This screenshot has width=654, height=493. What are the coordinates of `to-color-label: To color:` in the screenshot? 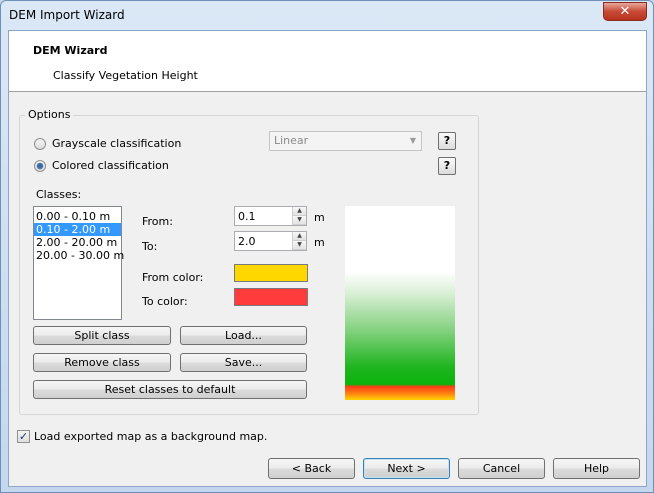 It's located at (165, 301).